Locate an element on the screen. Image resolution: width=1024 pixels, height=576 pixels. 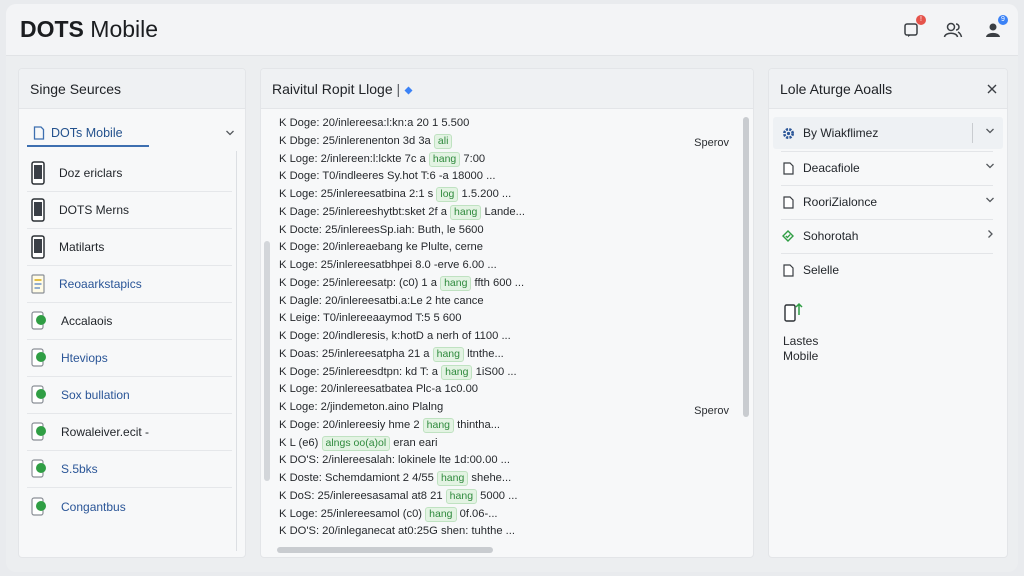
log-line-text: K Doge: 25/inlereesatp: (c0) 1 a is located at coordinates (360, 282).